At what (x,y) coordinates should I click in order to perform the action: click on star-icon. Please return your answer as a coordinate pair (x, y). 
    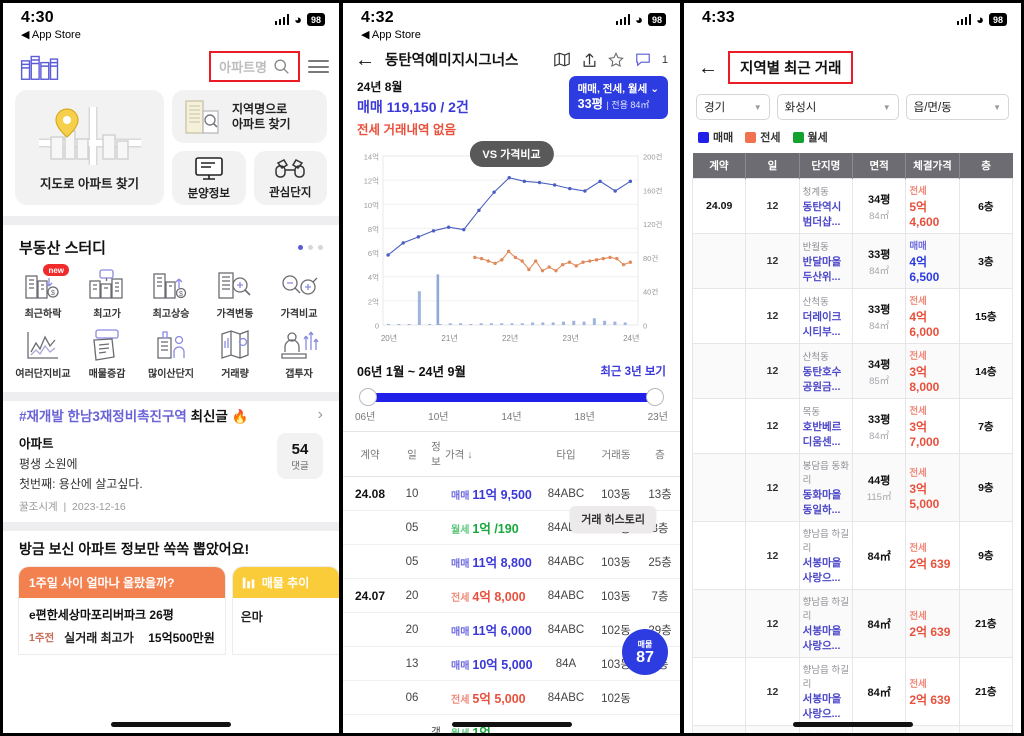
    Looking at the image, I should click on (616, 59).